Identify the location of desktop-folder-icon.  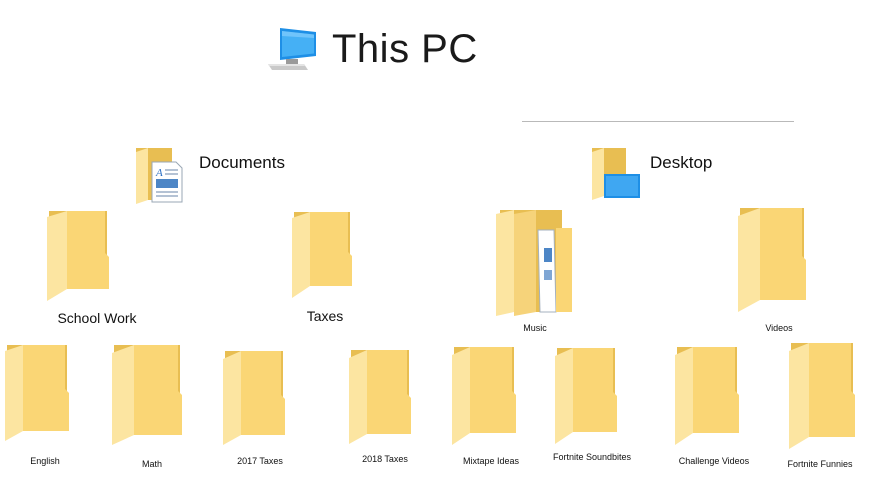
(616, 174).